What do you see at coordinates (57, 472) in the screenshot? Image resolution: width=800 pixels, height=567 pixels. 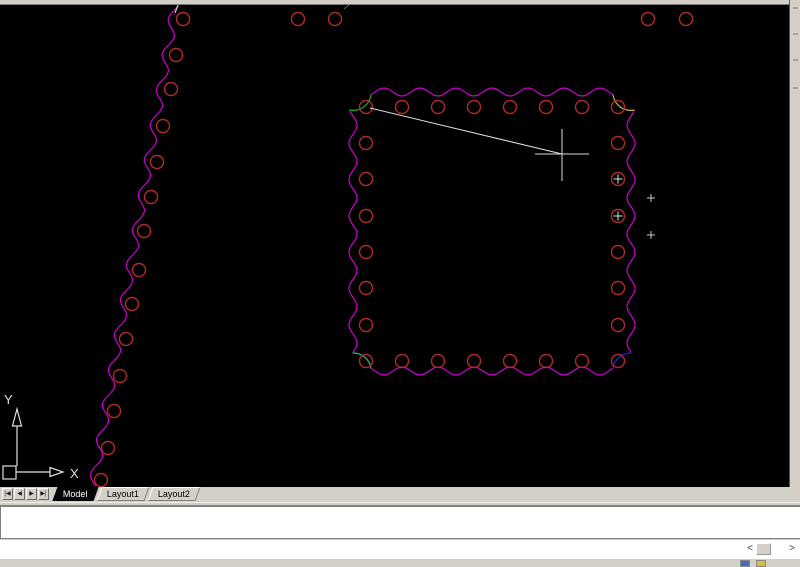 I see `ucs-x-arrowhead-icon` at bounding box center [57, 472].